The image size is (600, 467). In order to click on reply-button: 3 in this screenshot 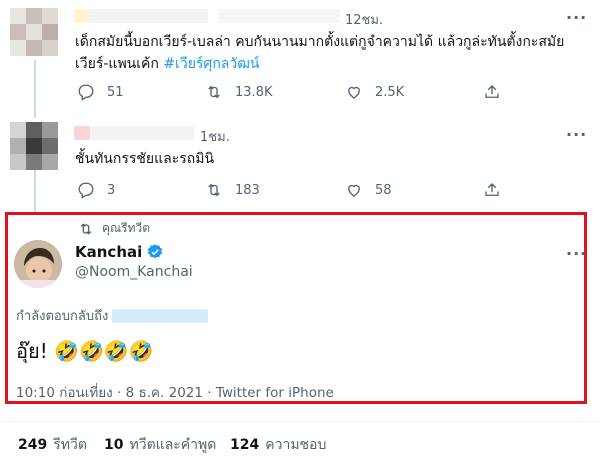, I will do `click(96, 190)`.